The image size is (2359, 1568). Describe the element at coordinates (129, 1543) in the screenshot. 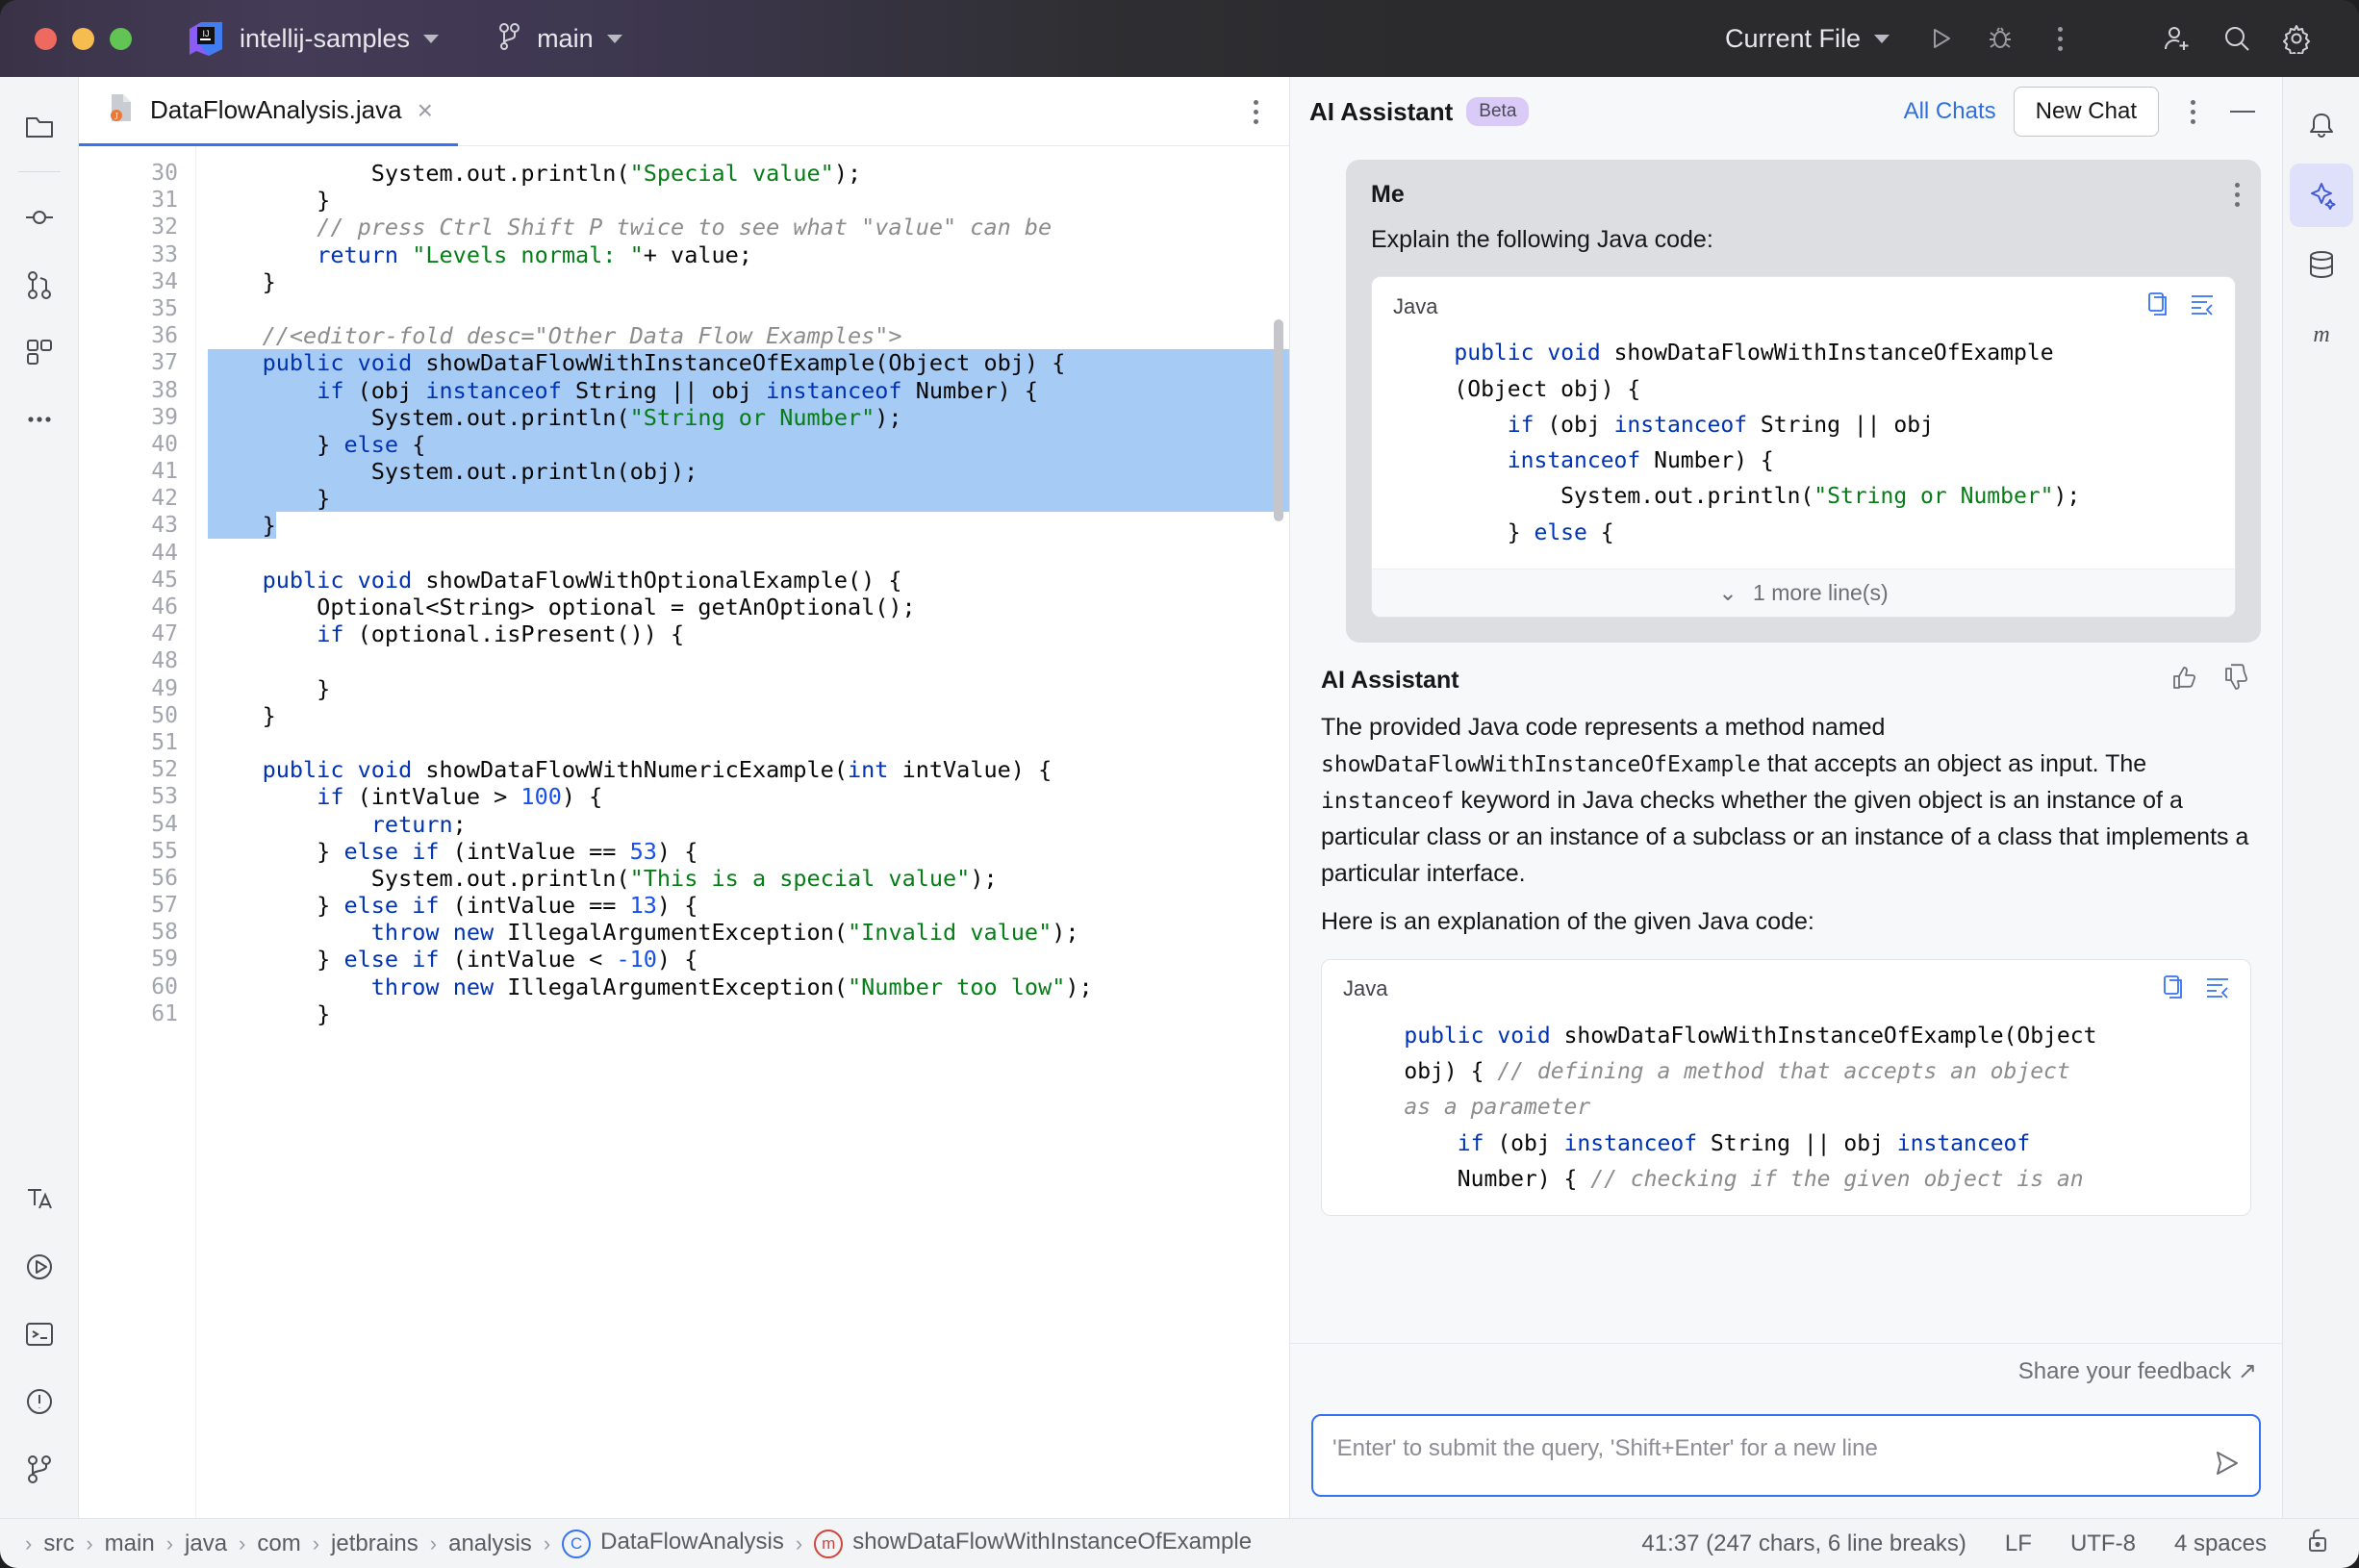

I see `breadcrumb-item: main` at that location.